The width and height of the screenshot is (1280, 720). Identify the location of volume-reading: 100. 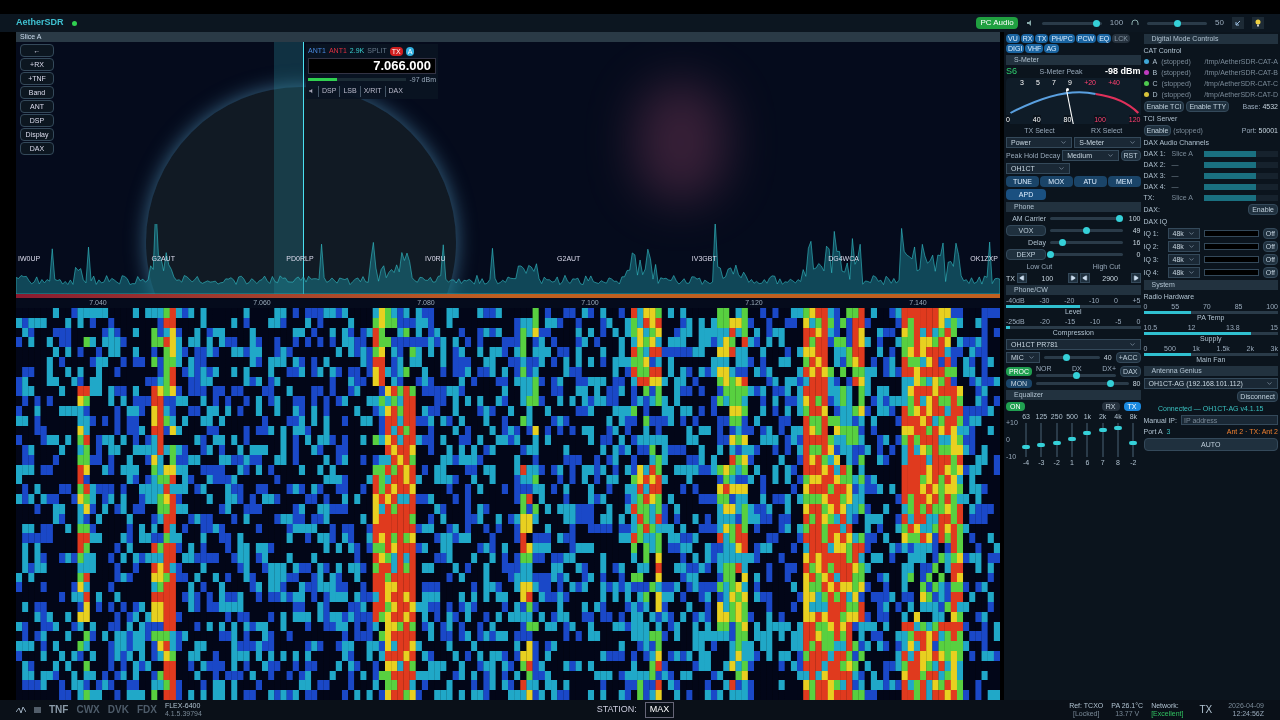
(1116, 23).